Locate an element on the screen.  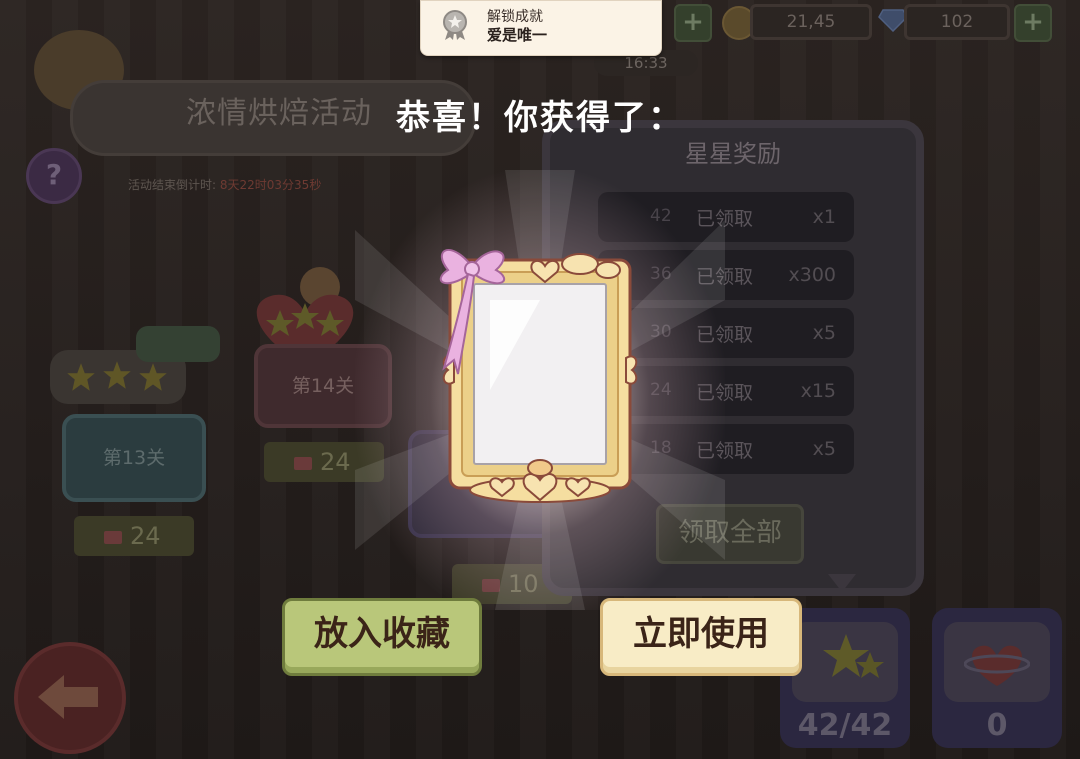
level-label: 第13关 is located at coordinates (134, 458).